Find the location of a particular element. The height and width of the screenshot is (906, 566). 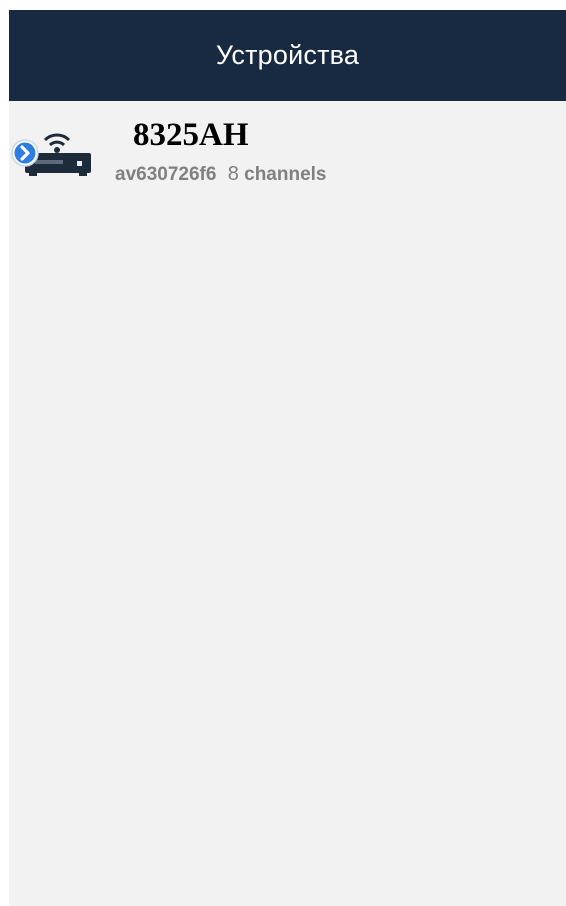

chevron-right-circle-icon is located at coordinates (25, 153).